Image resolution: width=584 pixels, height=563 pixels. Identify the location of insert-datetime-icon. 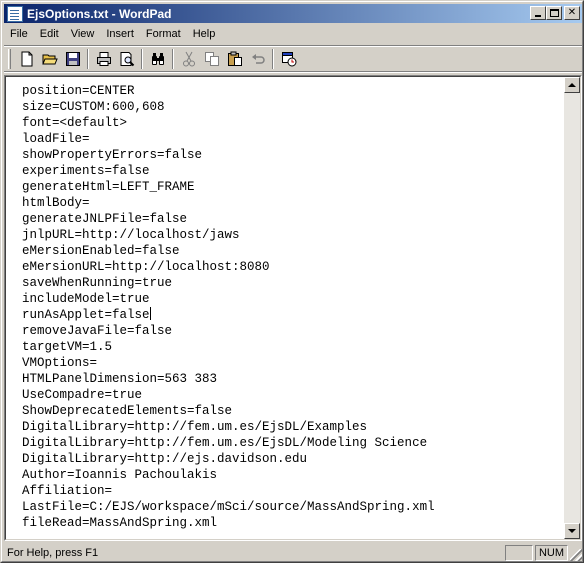
(288, 59).